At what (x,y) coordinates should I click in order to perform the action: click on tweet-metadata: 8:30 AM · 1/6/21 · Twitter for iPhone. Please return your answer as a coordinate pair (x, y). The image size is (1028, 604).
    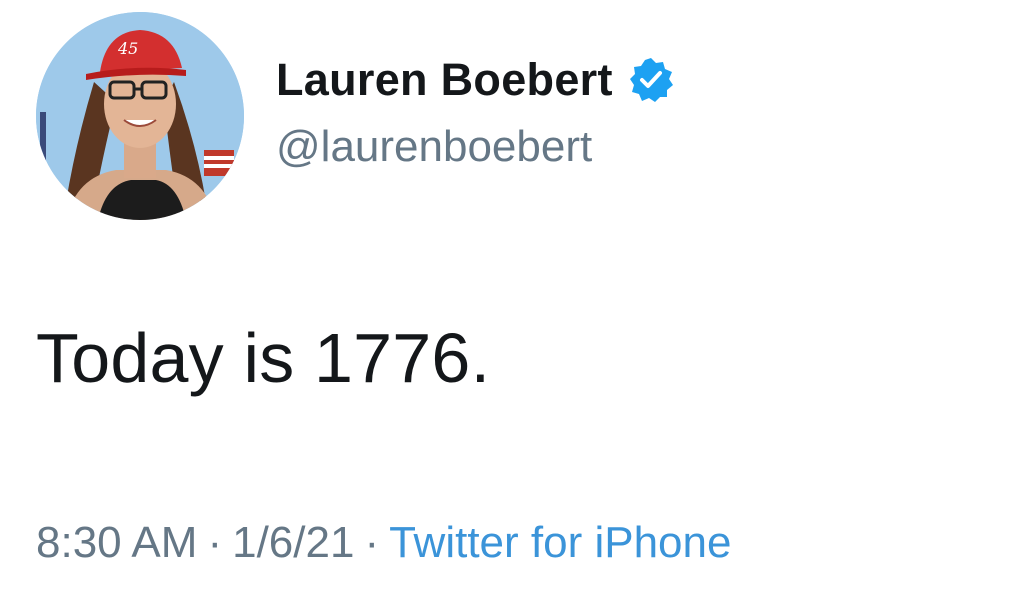
    Looking at the image, I should click on (383, 543).